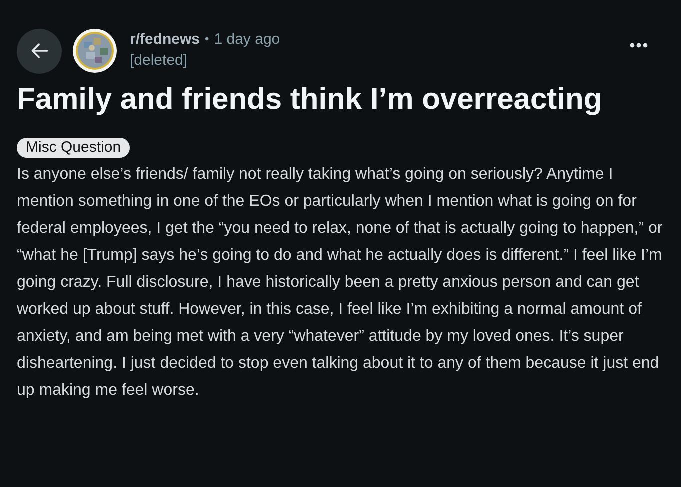 The image size is (681, 487). I want to click on author-name: [deleted], so click(205, 60).